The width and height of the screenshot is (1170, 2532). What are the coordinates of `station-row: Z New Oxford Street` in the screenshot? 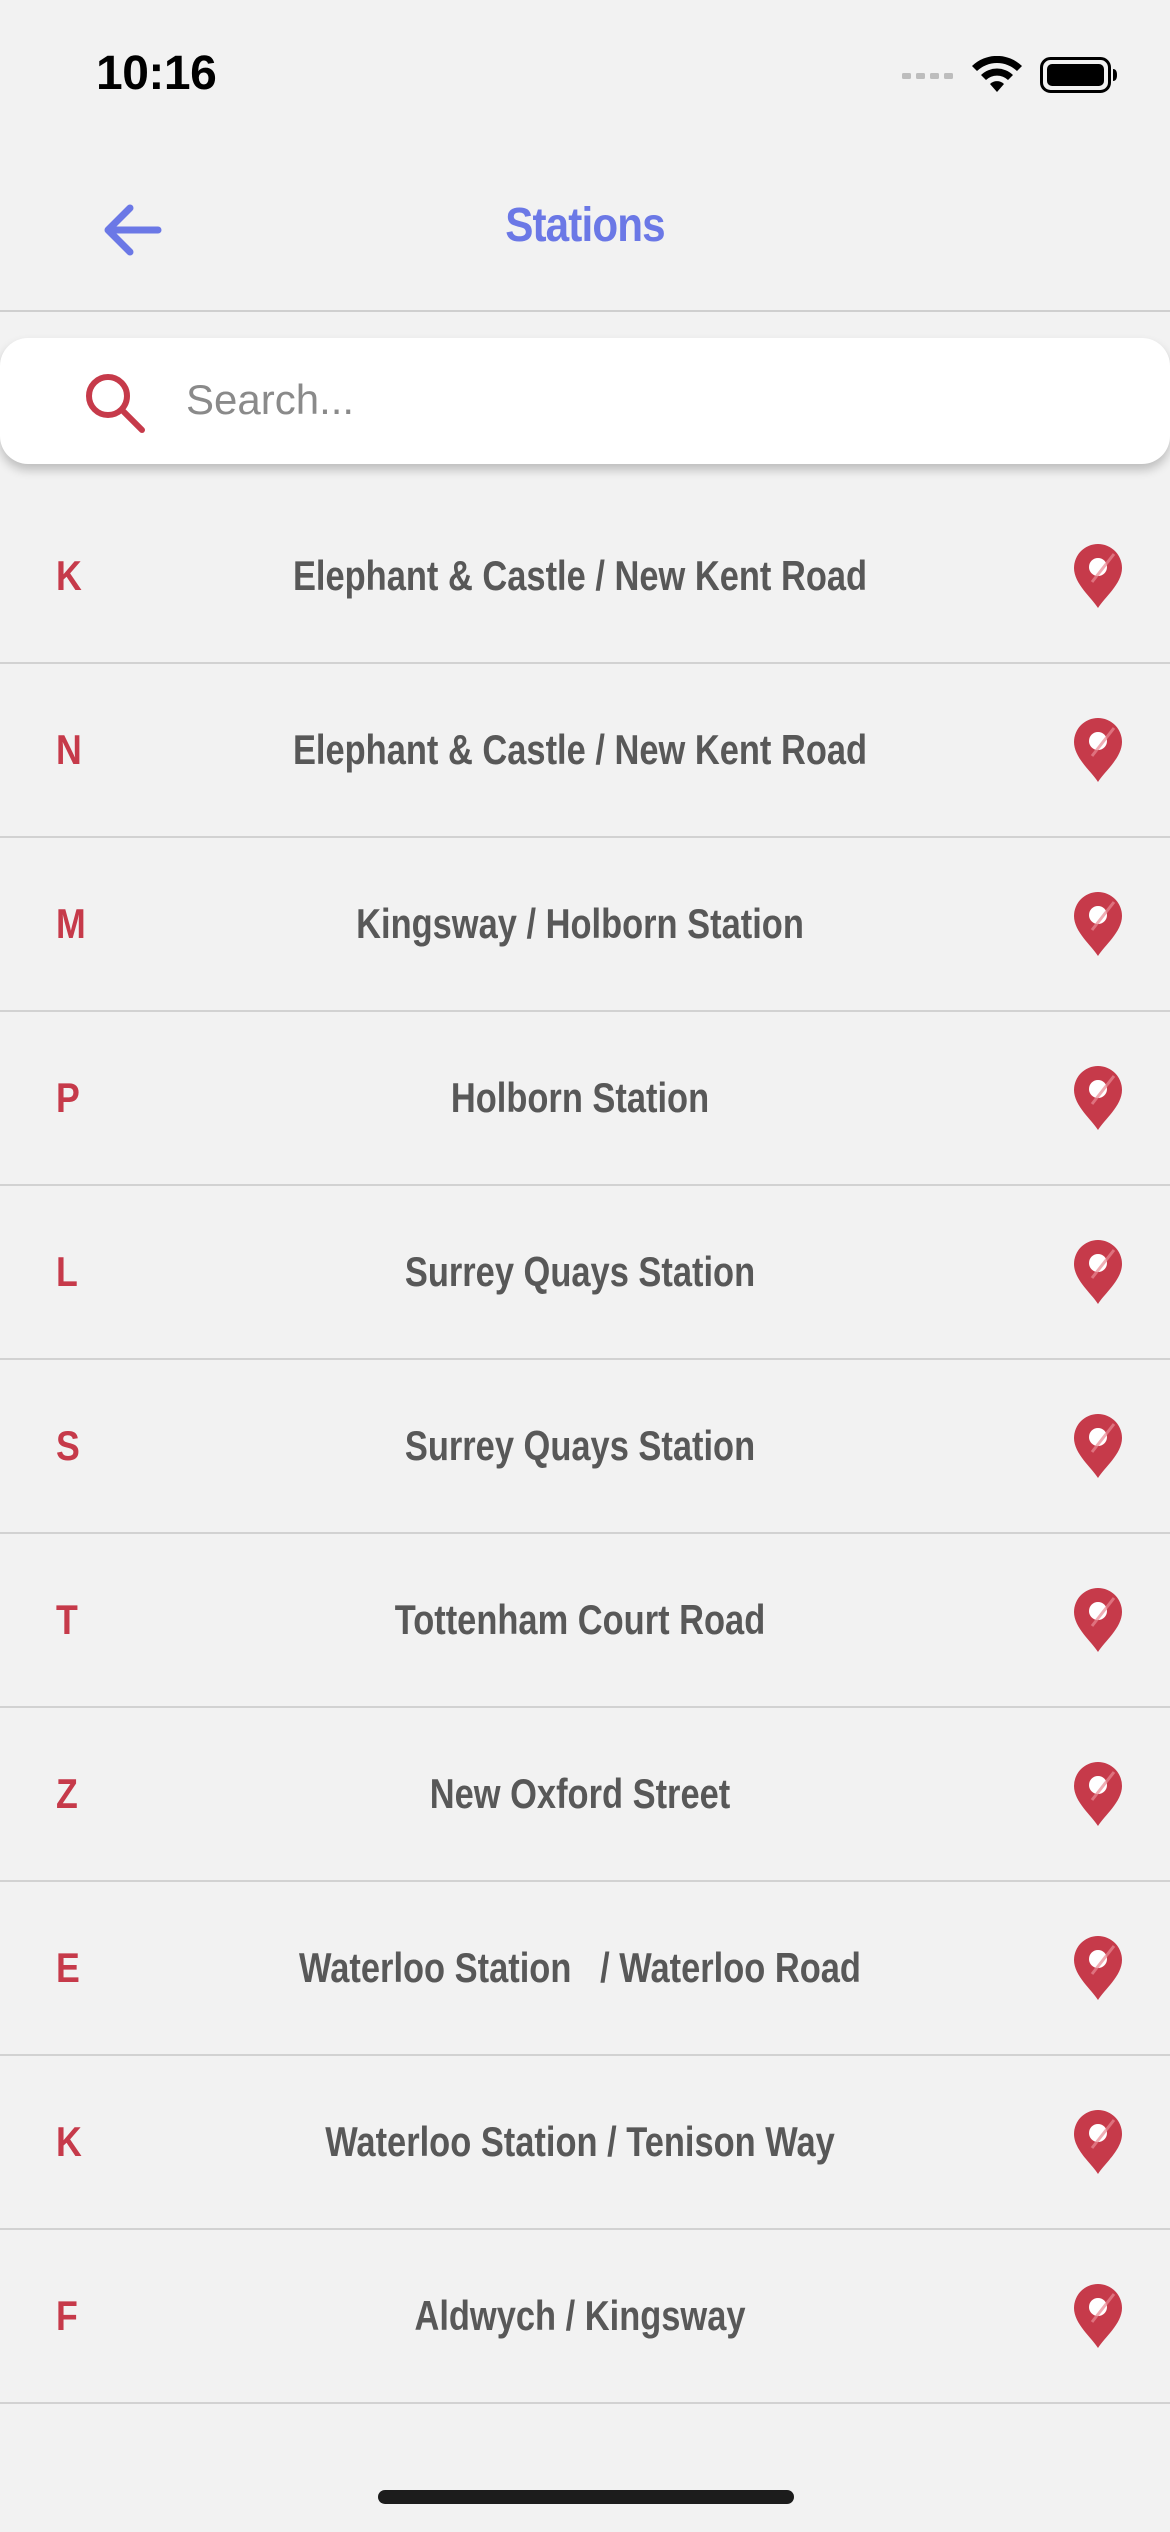 It's located at (585, 1795).